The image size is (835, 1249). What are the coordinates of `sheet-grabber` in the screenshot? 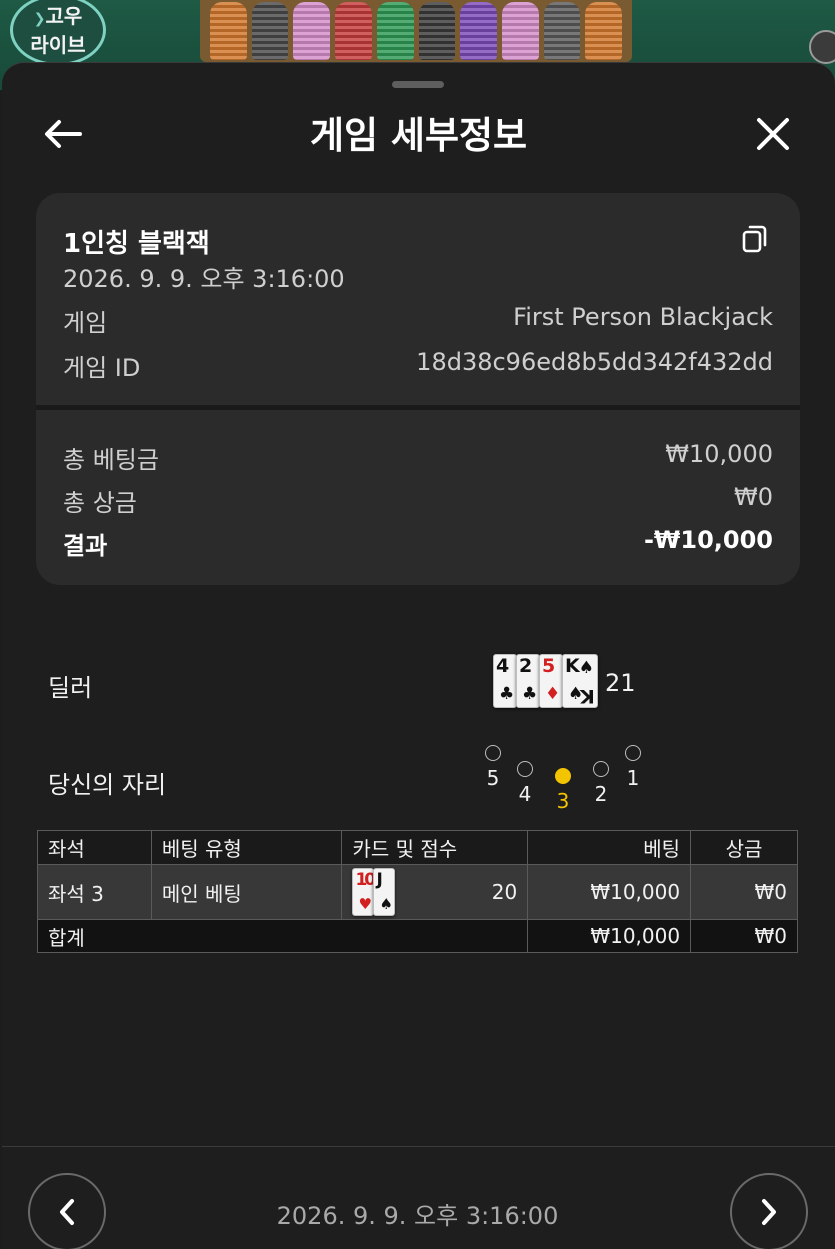 It's located at (418, 84).